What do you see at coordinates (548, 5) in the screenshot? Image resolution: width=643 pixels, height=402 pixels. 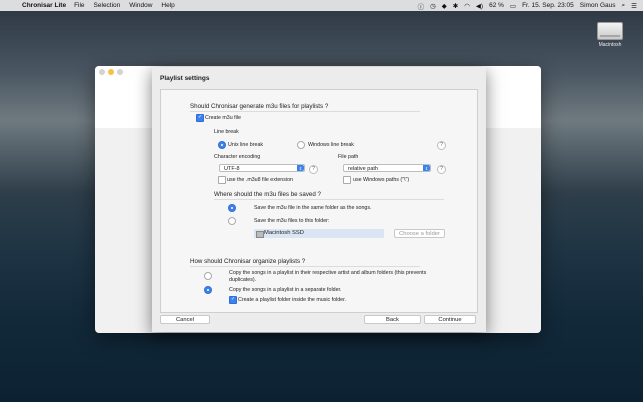 I see `datetime: Fr. 15. Sep. 23:05` at bounding box center [548, 5].